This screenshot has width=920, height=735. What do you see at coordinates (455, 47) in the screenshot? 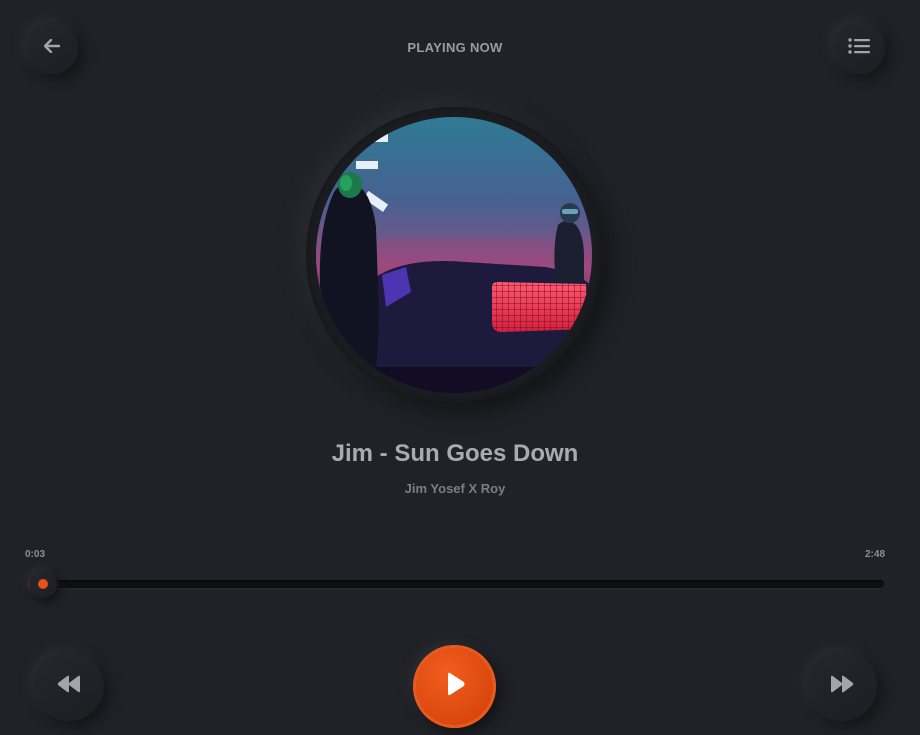
I see `page-title: PLAYING NOW` at bounding box center [455, 47].